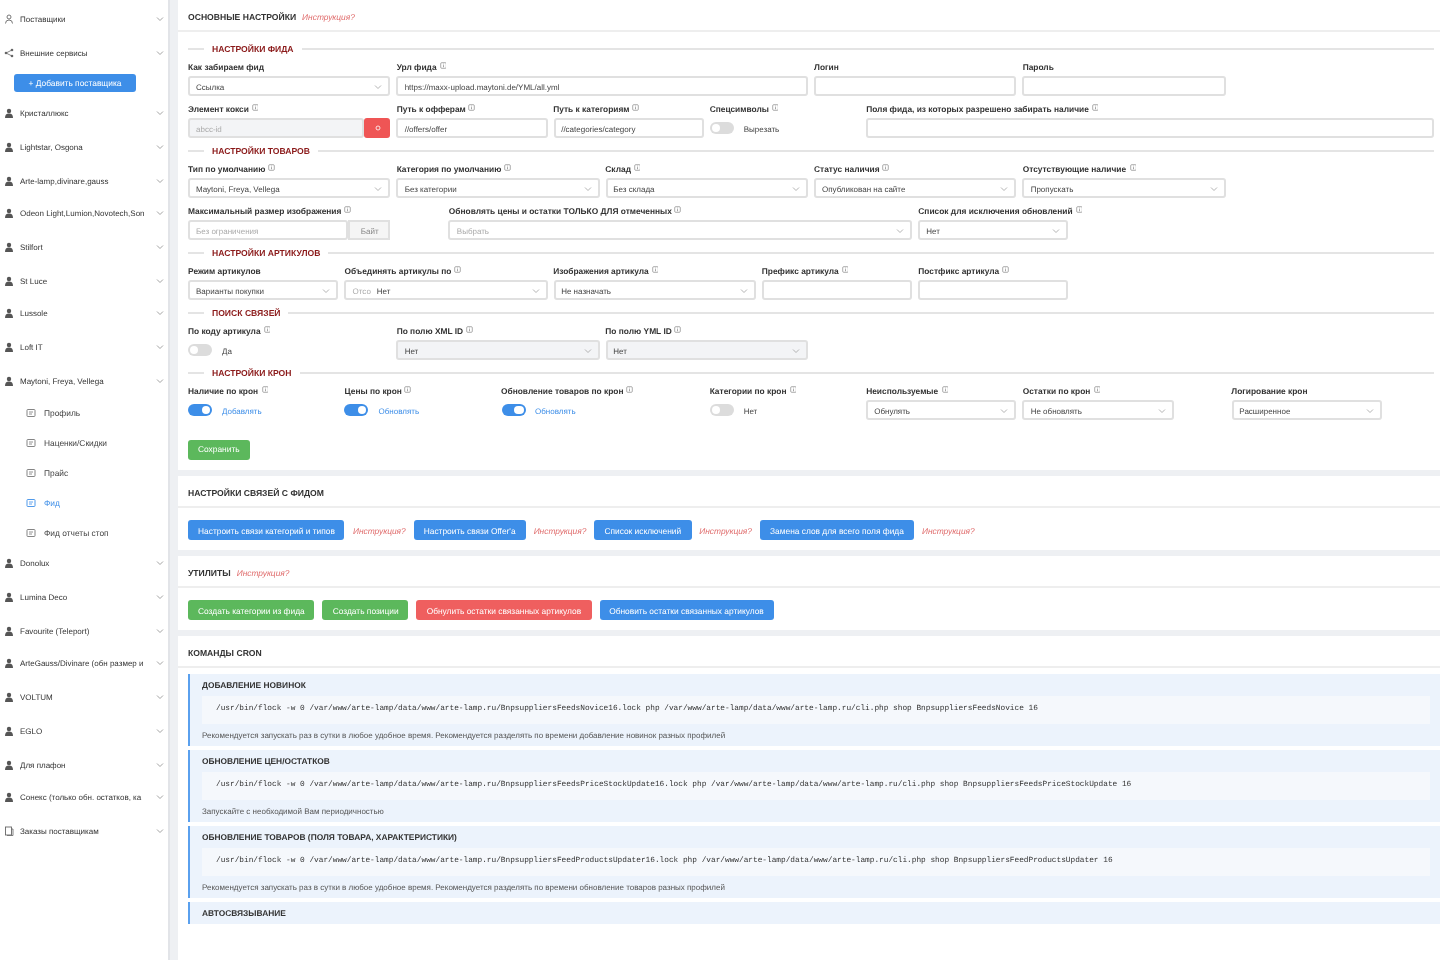 The width and height of the screenshot is (1440, 960). Describe the element at coordinates (9, 830) in the screenshot. I see `document-icon` at that location.